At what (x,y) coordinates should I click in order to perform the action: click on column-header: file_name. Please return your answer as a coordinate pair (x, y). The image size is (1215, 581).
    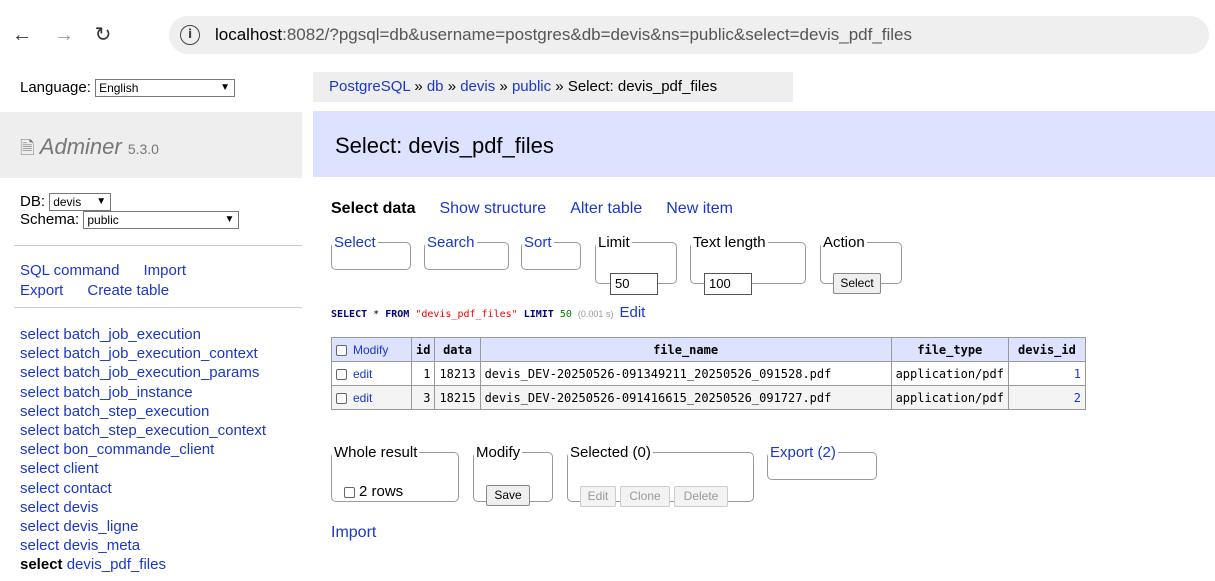
    Looking at the image, I should click on (685, 349).